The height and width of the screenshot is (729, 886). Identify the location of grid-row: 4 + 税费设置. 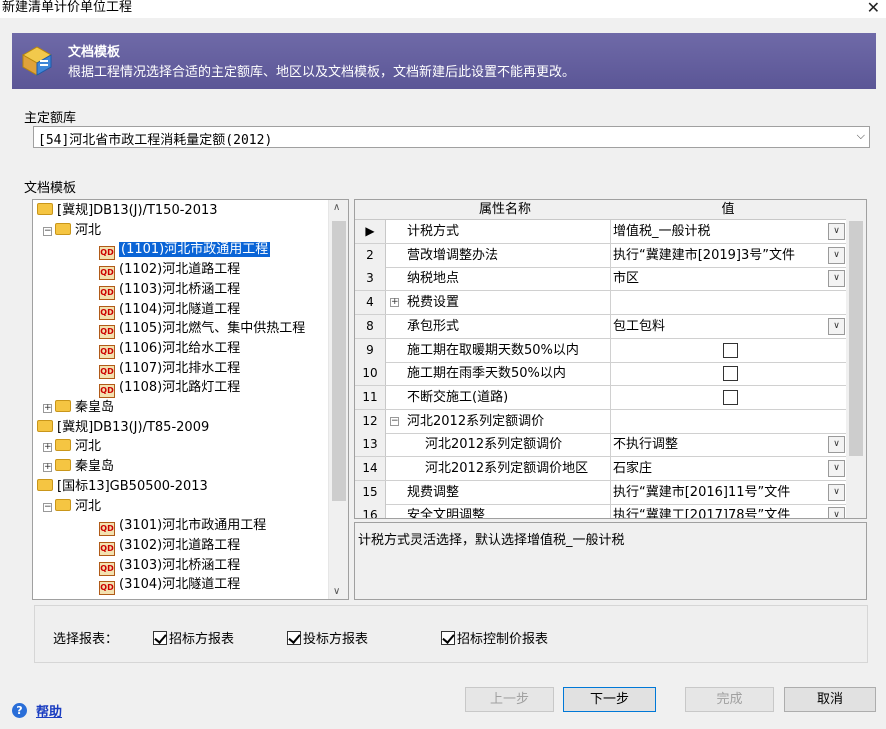
(601, 303).